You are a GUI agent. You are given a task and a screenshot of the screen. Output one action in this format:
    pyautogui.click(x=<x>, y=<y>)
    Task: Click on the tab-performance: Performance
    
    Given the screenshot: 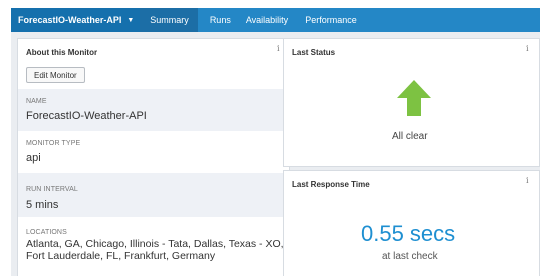 What is the action you would take?
    pyautogui.click(x=322, y=20)
    